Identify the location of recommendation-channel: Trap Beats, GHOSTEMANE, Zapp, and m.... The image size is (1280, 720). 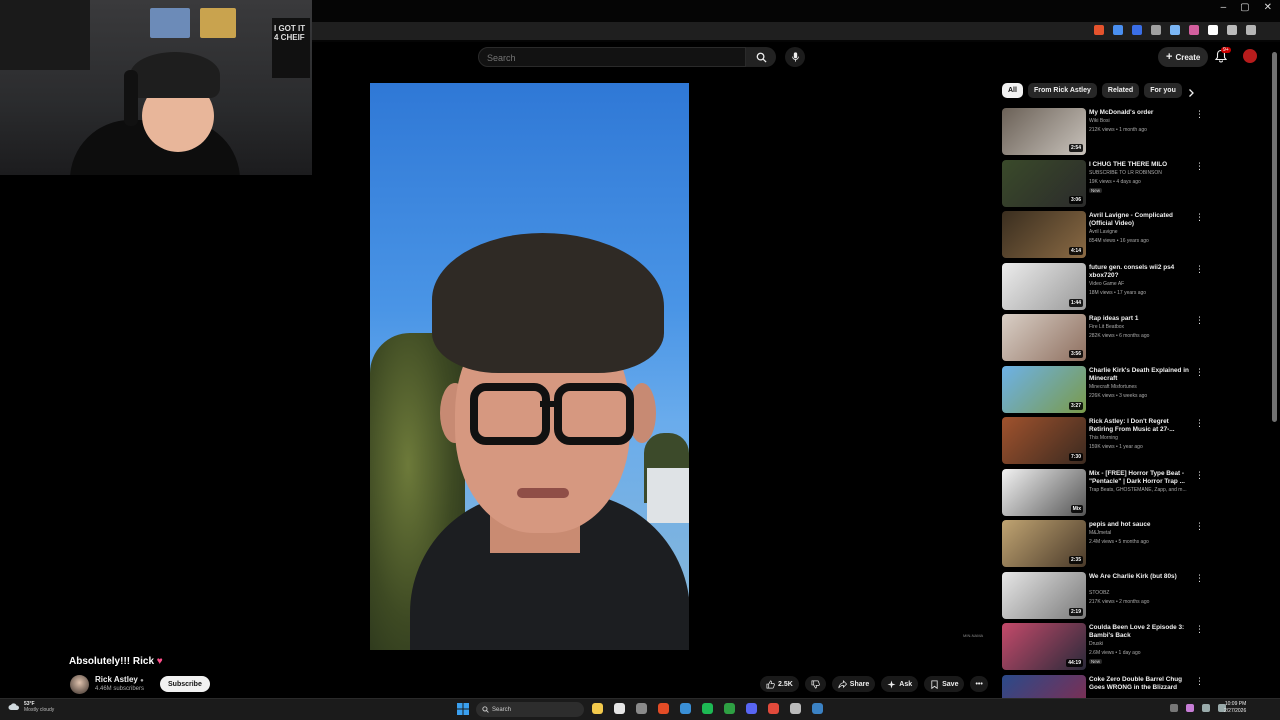
(1138, 490).